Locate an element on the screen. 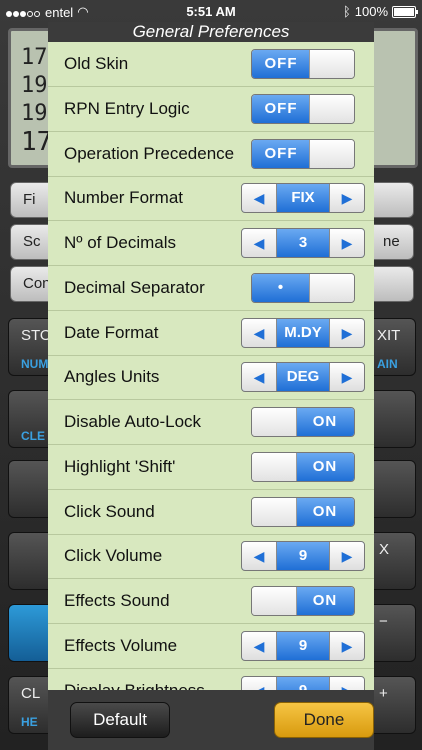  pref-row-click-volume: Click Volume ◀ 9 ▶ is located at coordinates (211, 557).